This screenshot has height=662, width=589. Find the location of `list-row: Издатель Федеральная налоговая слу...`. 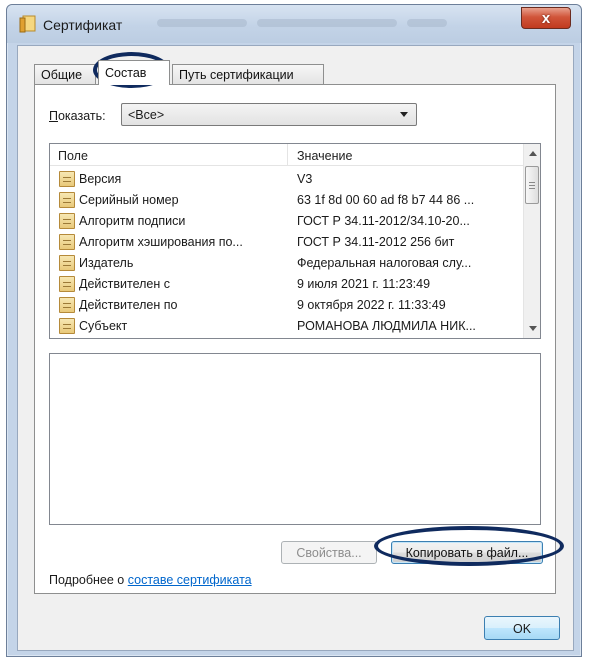

list-row: Издатель Федеральная налоговая слу... is located at coordinates (286, 263).